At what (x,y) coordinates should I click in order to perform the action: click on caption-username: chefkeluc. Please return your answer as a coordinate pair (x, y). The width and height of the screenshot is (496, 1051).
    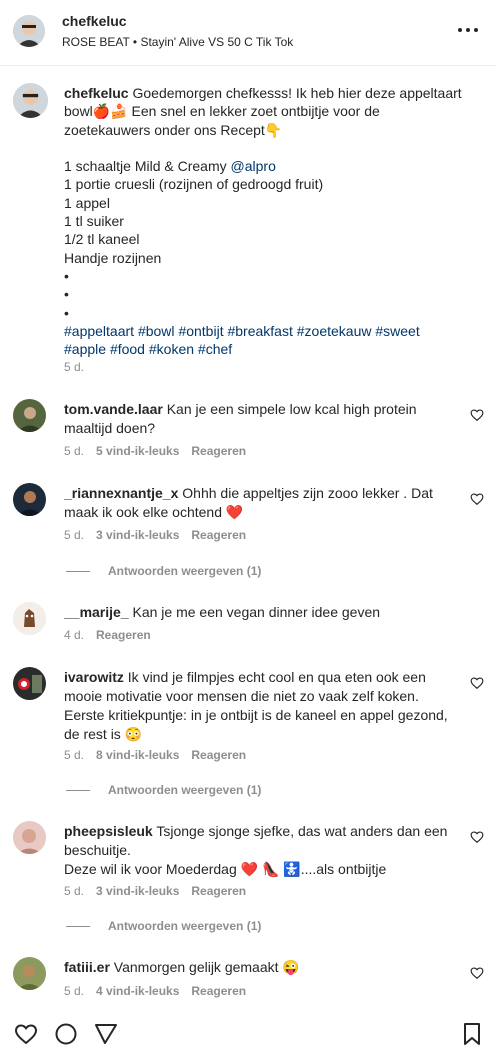
    Looking at the image, I should click on (96, 93).